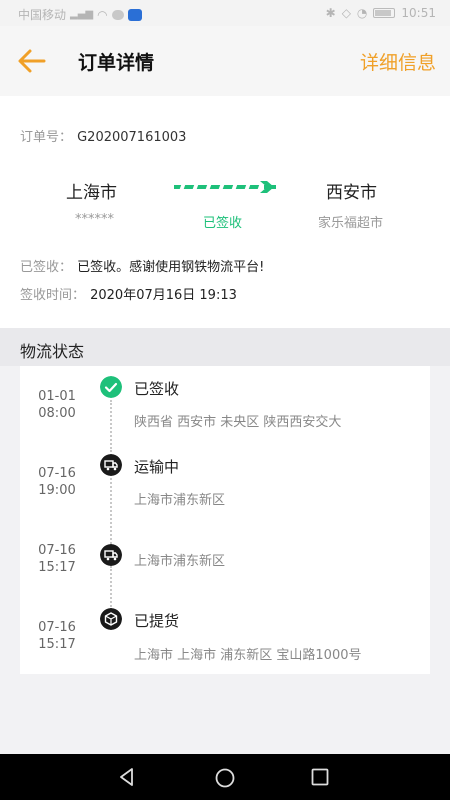 Image resolution: width=450 pixels, height=800 pixels. What do you see at coordinates (57, 413) in the screenshot?
I see `event-time: 08:00` at bounding box center [57, 413].